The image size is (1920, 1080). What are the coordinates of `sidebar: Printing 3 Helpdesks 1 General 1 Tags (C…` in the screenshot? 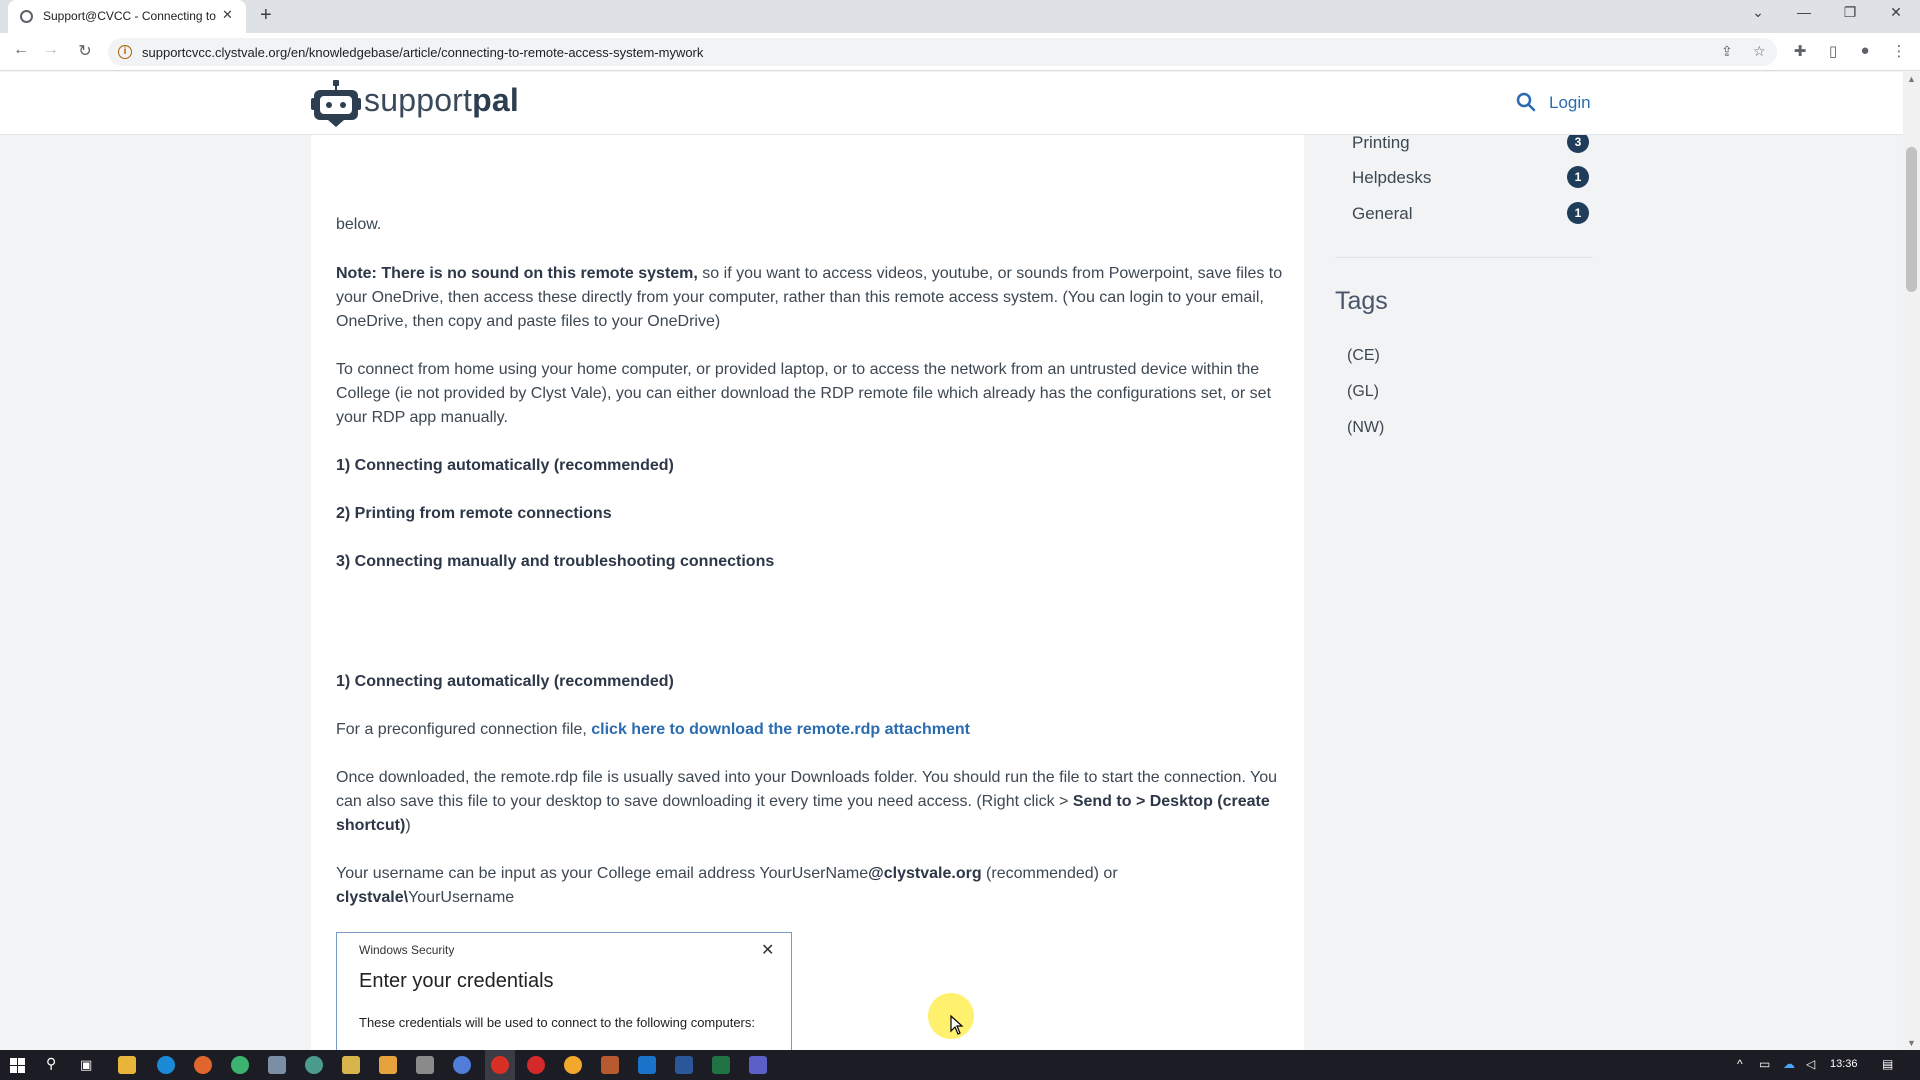 It's located at (1464, 590).